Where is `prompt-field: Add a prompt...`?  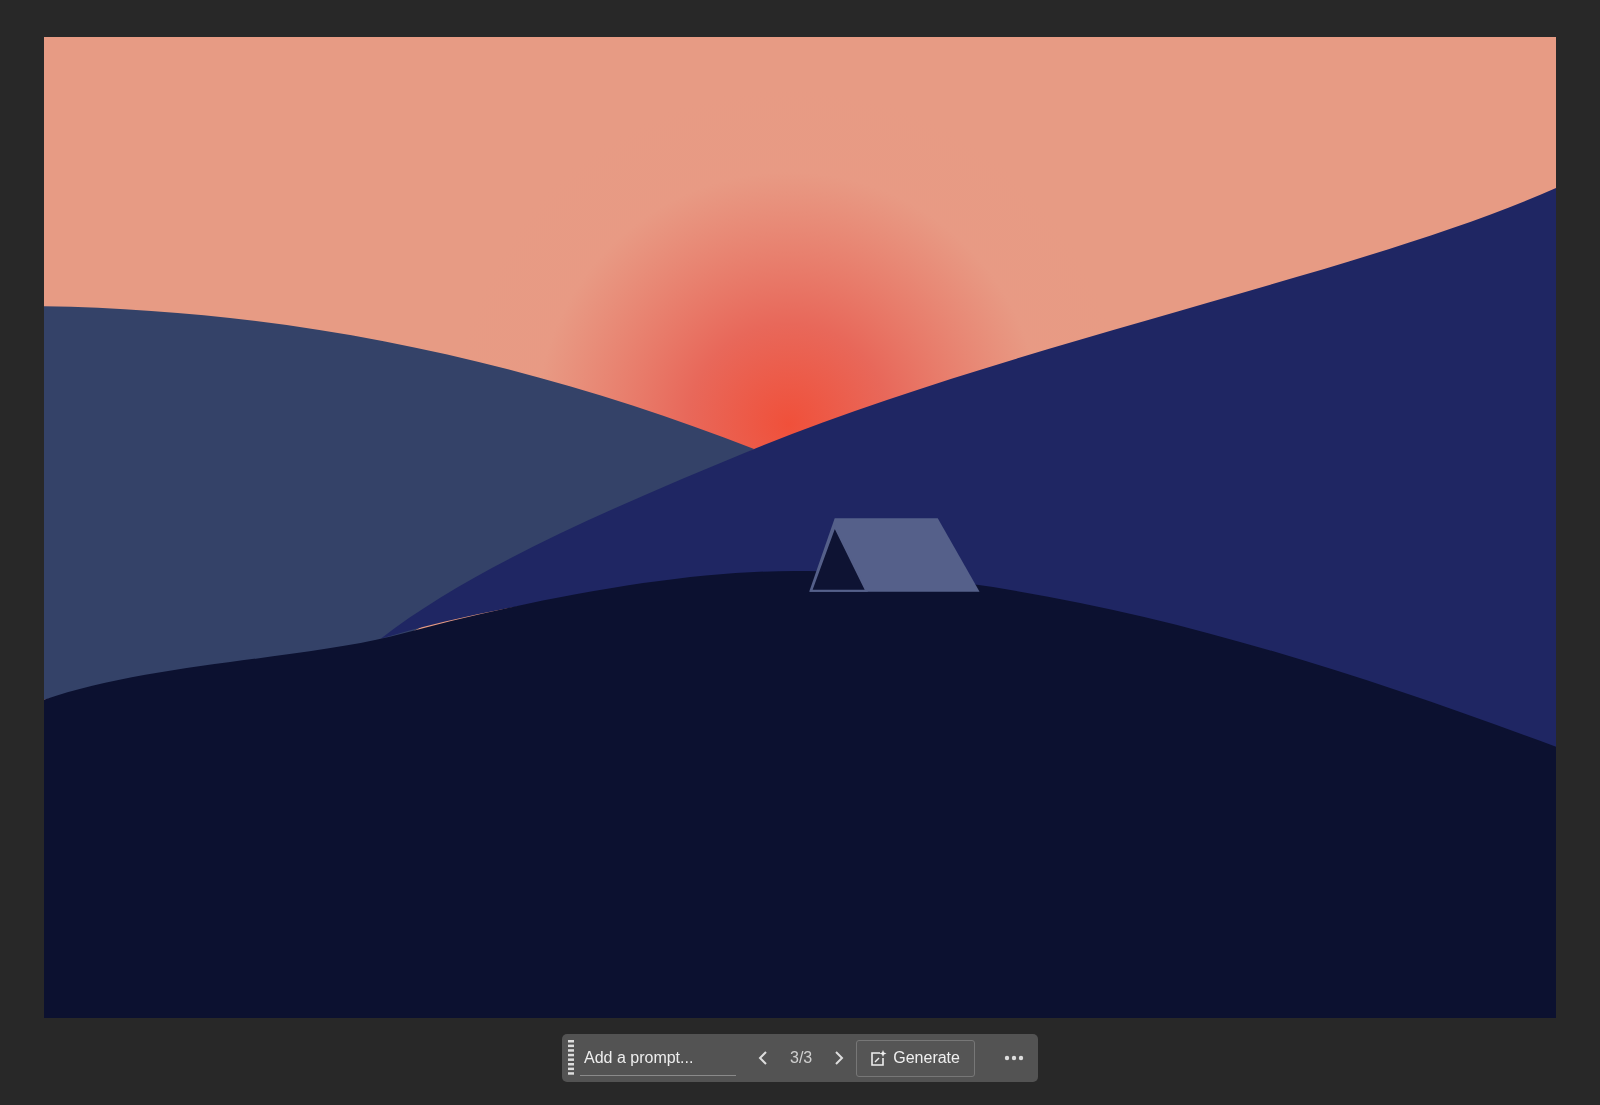
prompt-field: Add a prompt... is located at coordinates (658, 1058).